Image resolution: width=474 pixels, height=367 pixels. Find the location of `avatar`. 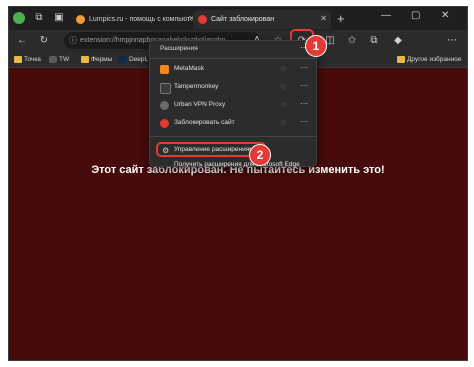

avatar is located at coordinates (19, 18).